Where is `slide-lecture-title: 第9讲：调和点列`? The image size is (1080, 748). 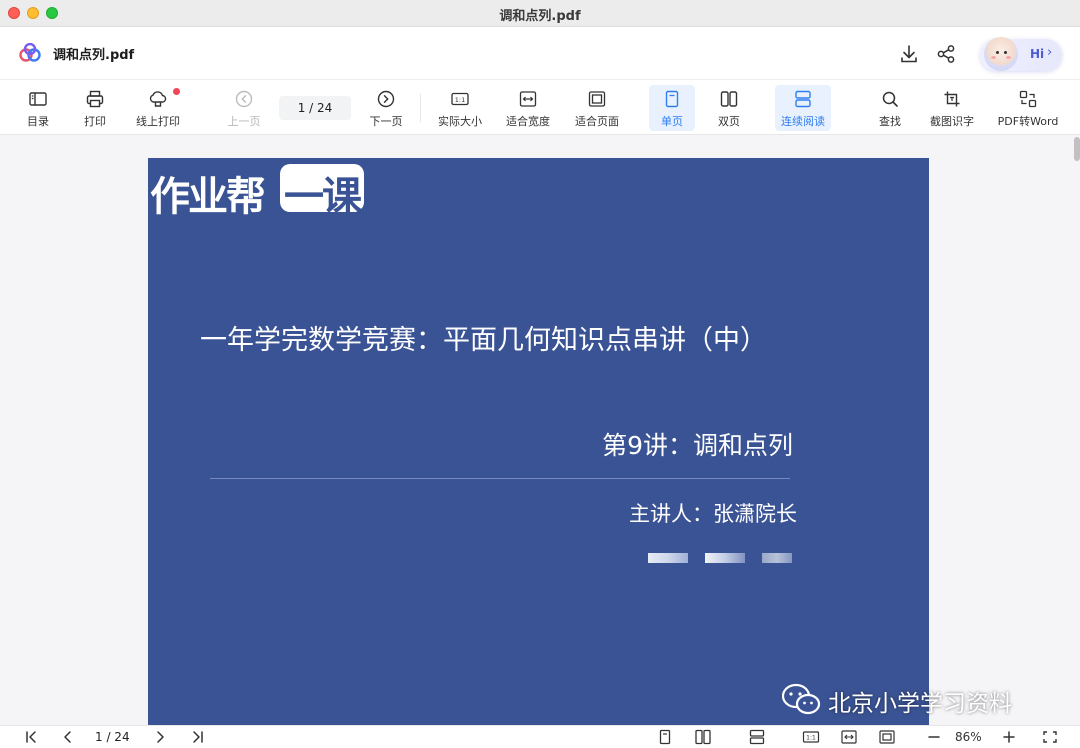
slide-lecture-title: 第9讲：调和点列 is located at coordinates (697, 445).